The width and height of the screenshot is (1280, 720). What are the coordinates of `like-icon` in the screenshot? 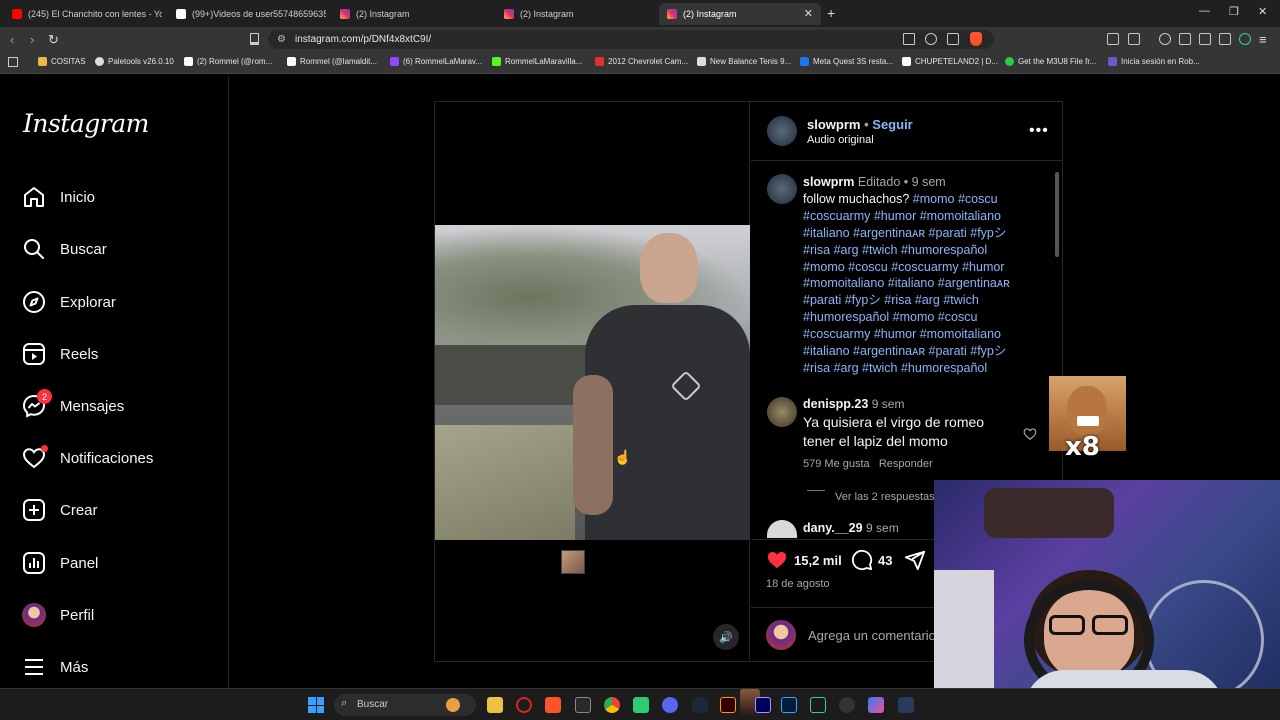 It's located at (777, 560).